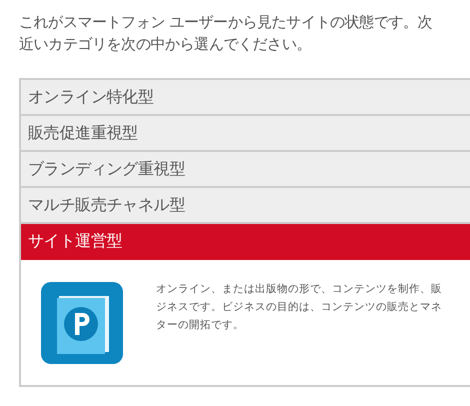  I want to click on description-text: ターの開拓です。, so click(200, 325).